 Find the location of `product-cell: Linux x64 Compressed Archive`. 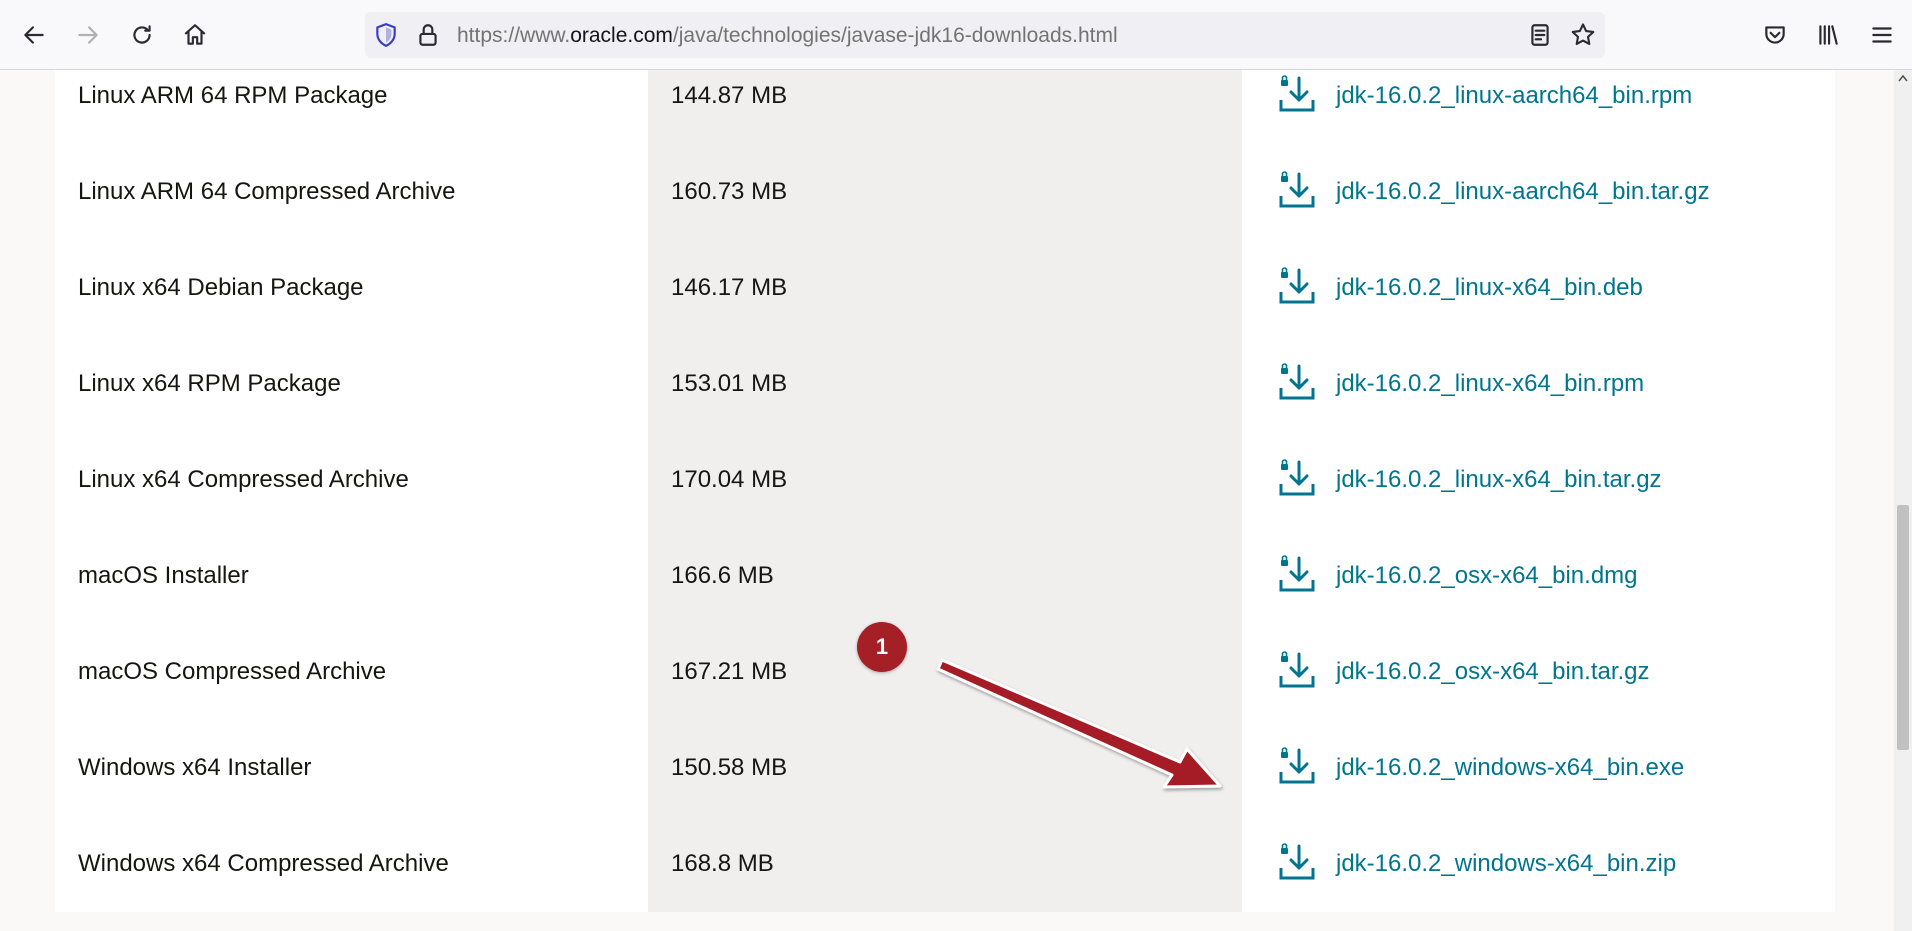

product-cell: Linux x64 Compressed Archive is located at coordinates (351, 480).